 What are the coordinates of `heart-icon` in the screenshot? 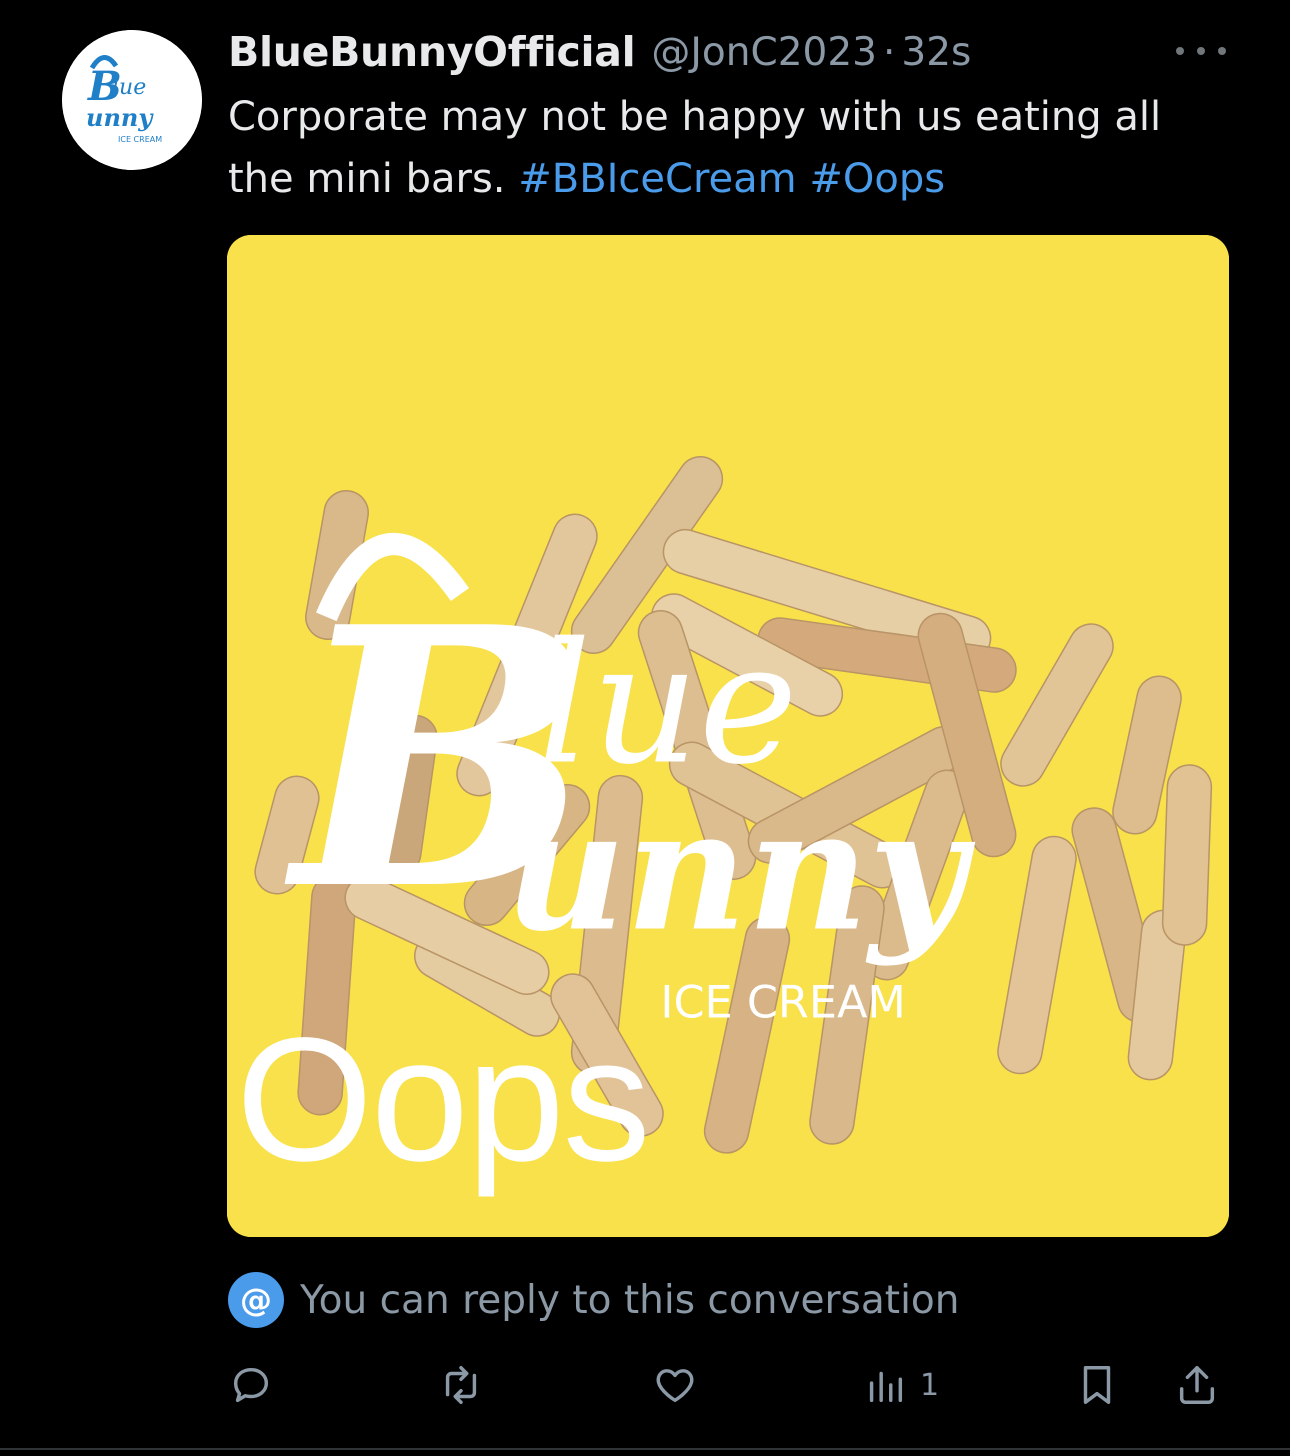 It's located at (675, 1386).